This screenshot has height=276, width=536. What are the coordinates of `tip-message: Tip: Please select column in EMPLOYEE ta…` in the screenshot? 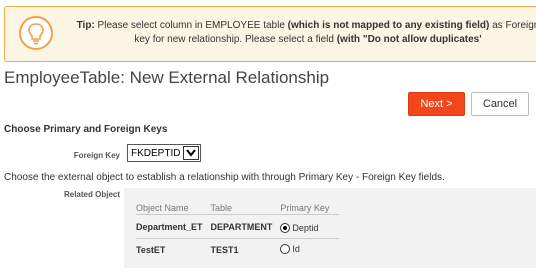 It's located at (303, 33).